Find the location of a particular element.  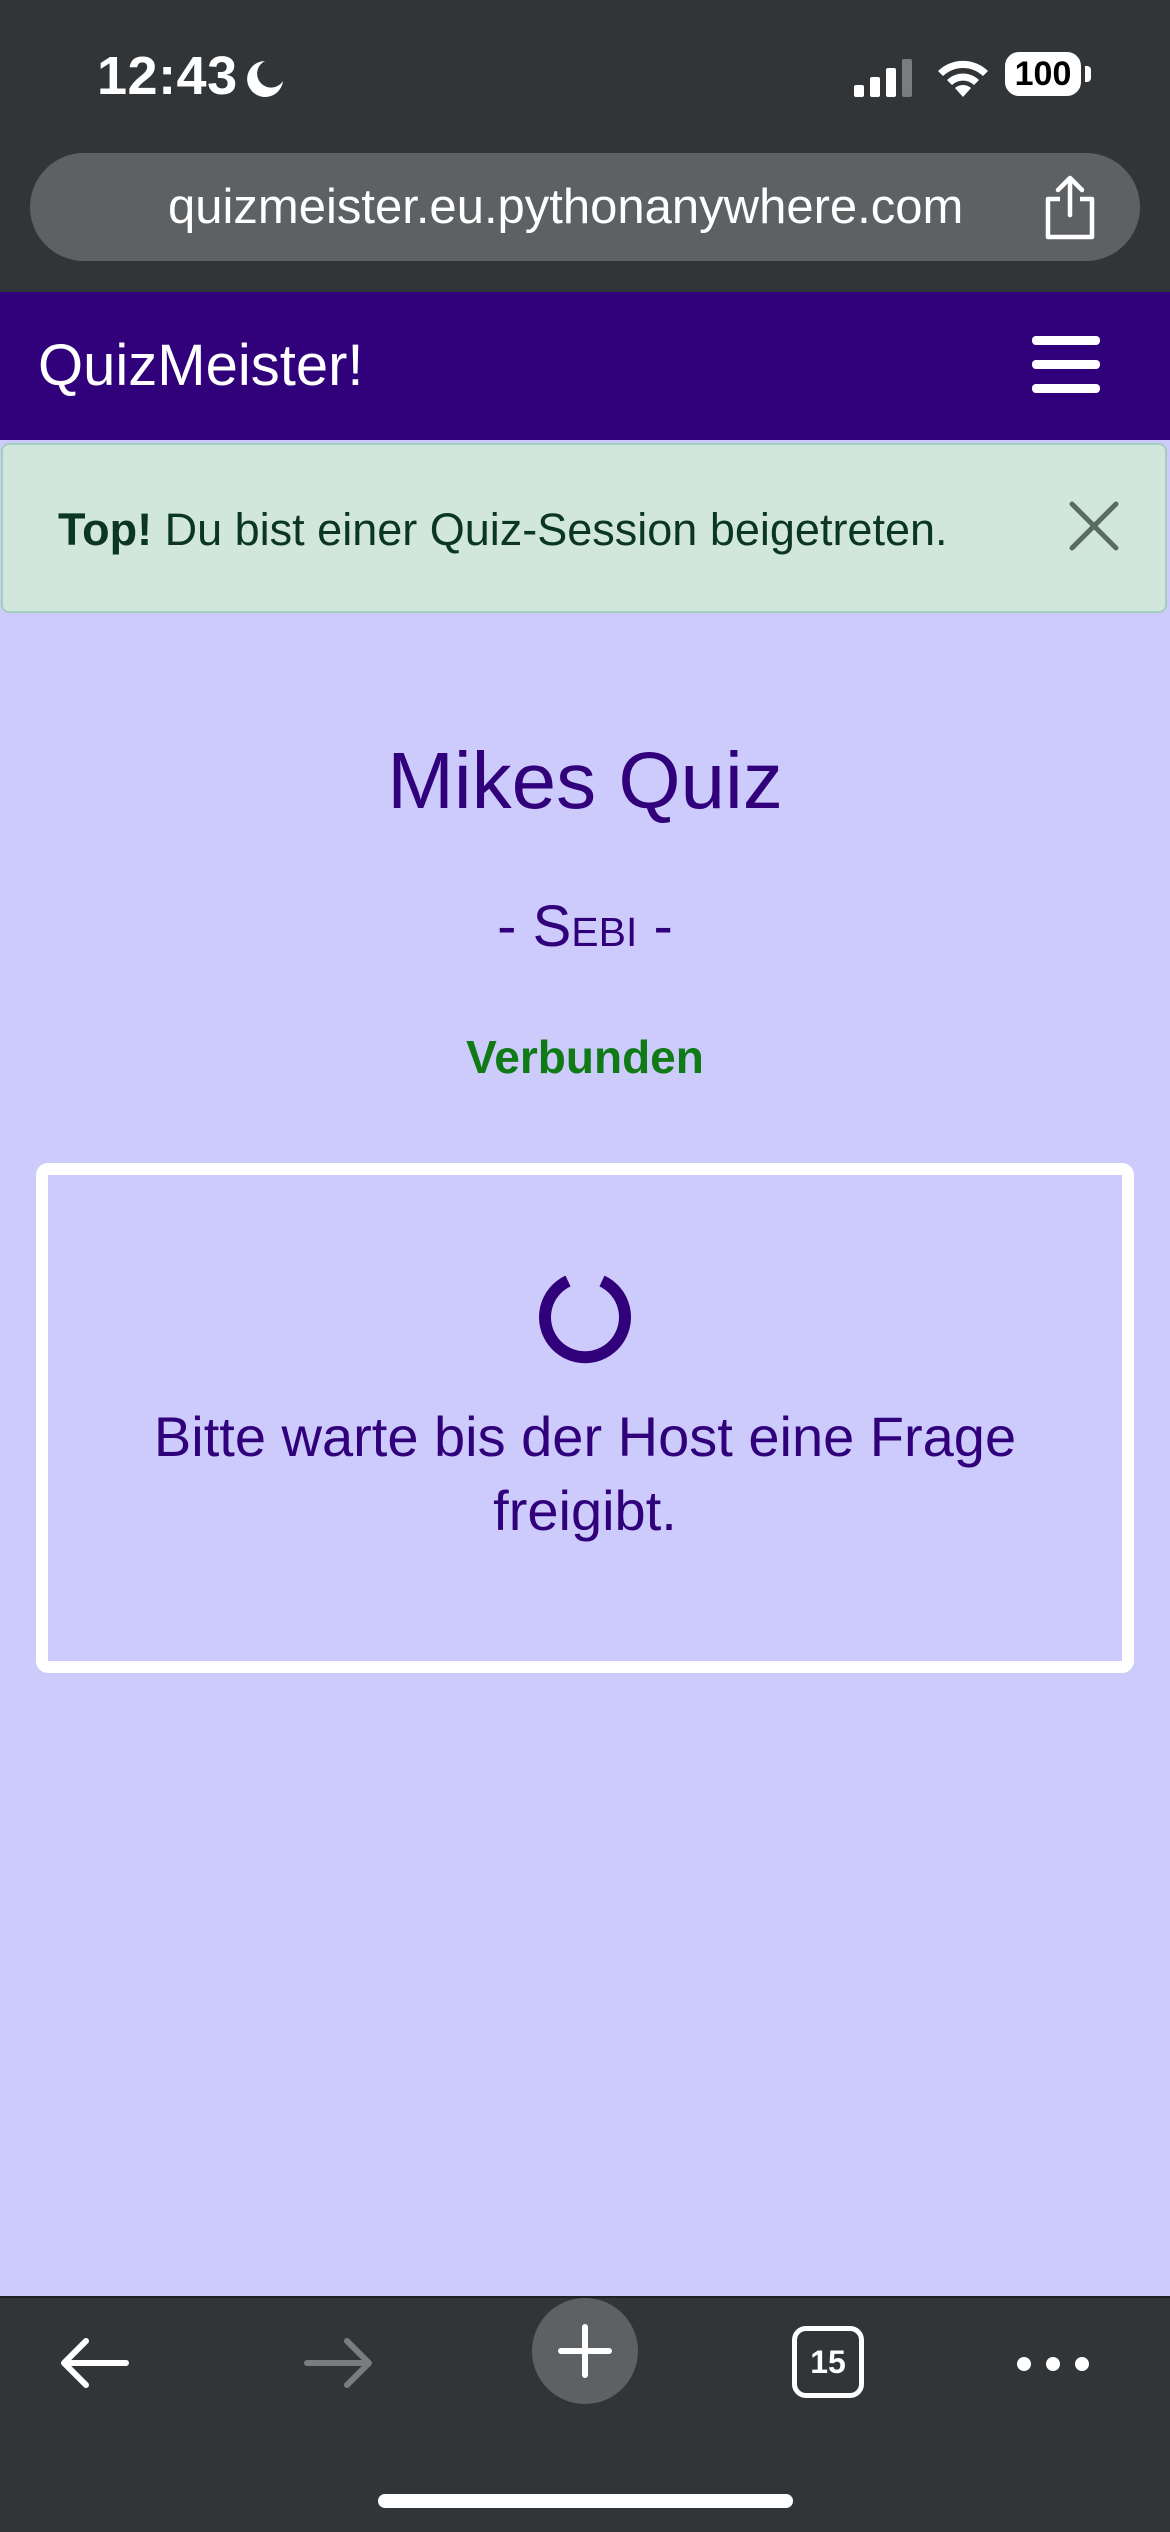

new-tab-button is located at coordinates (585, 2351).